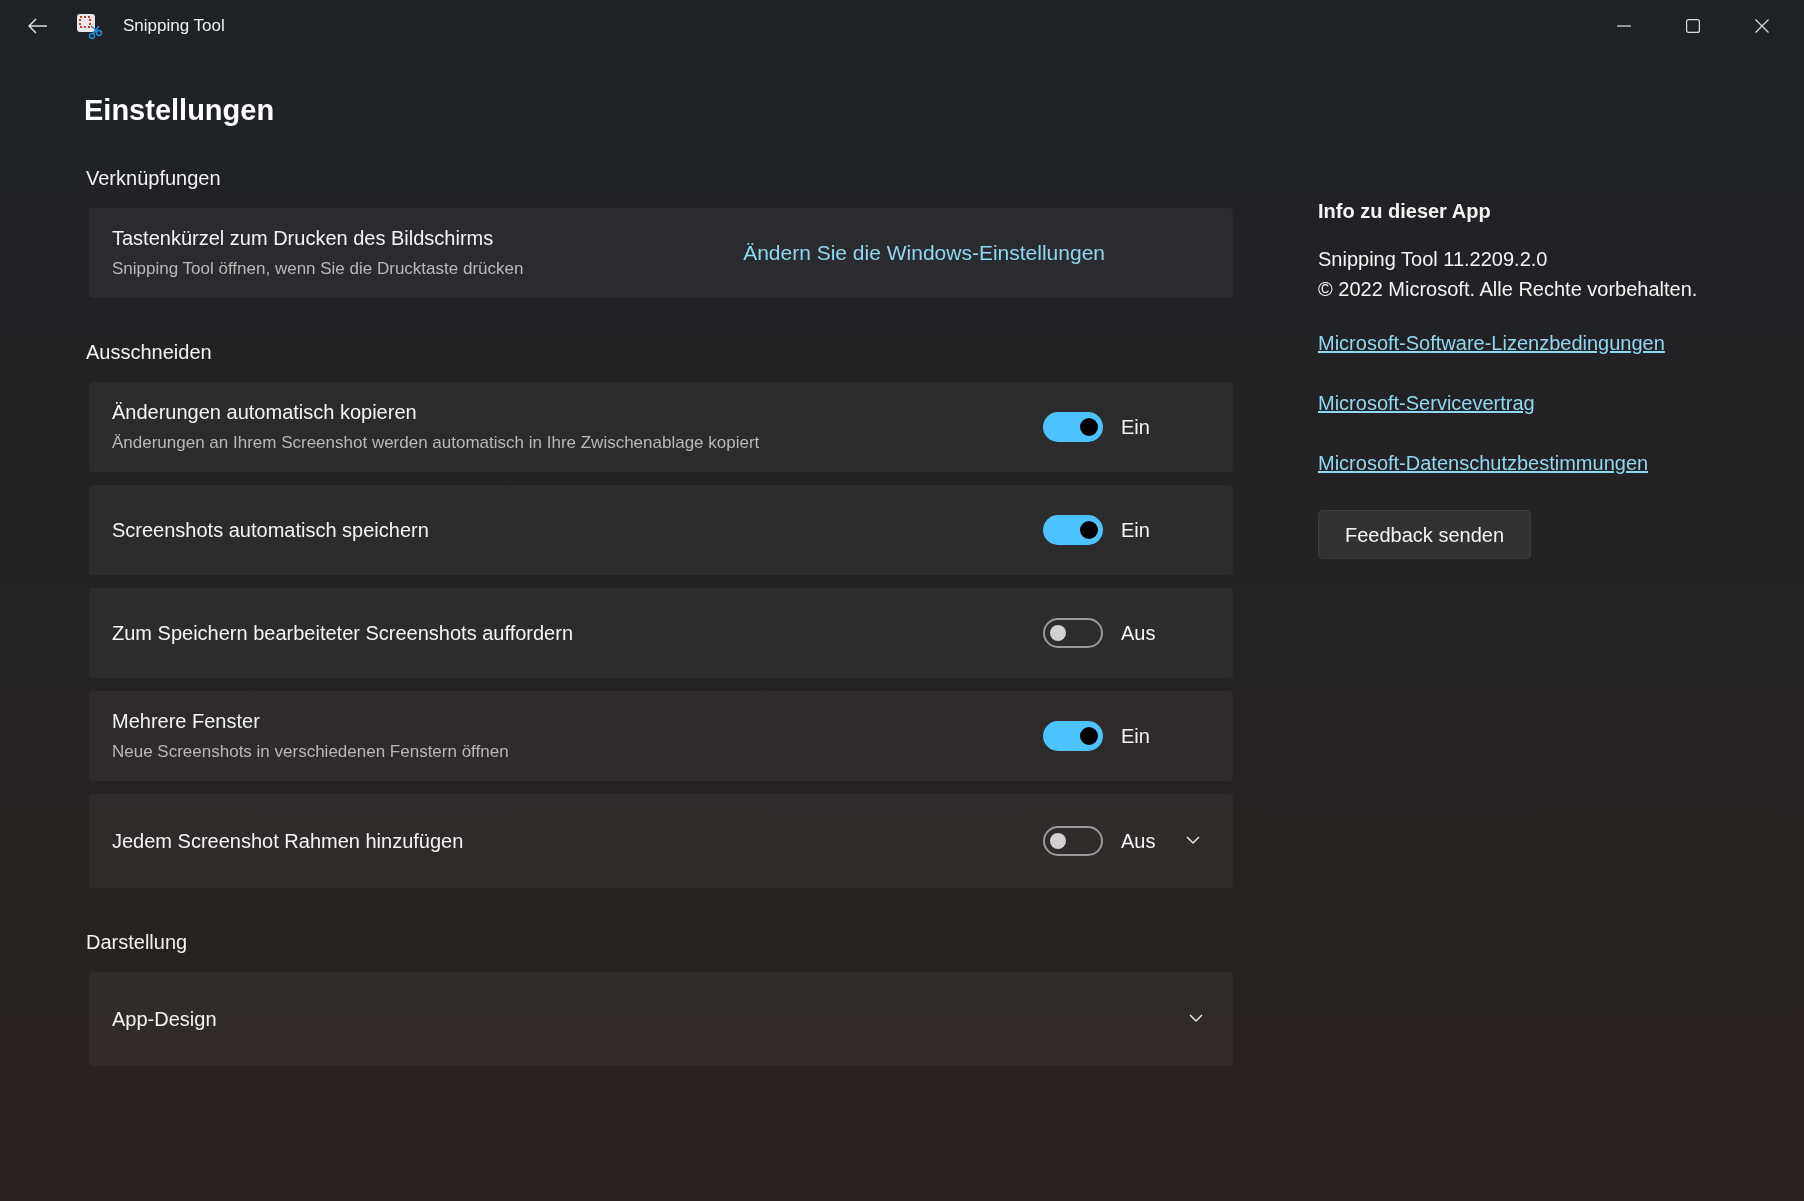  Describe the element at coordinates (1404, 211) in the screenshot. I see `about-heading: Info zu dieser App` at that location.